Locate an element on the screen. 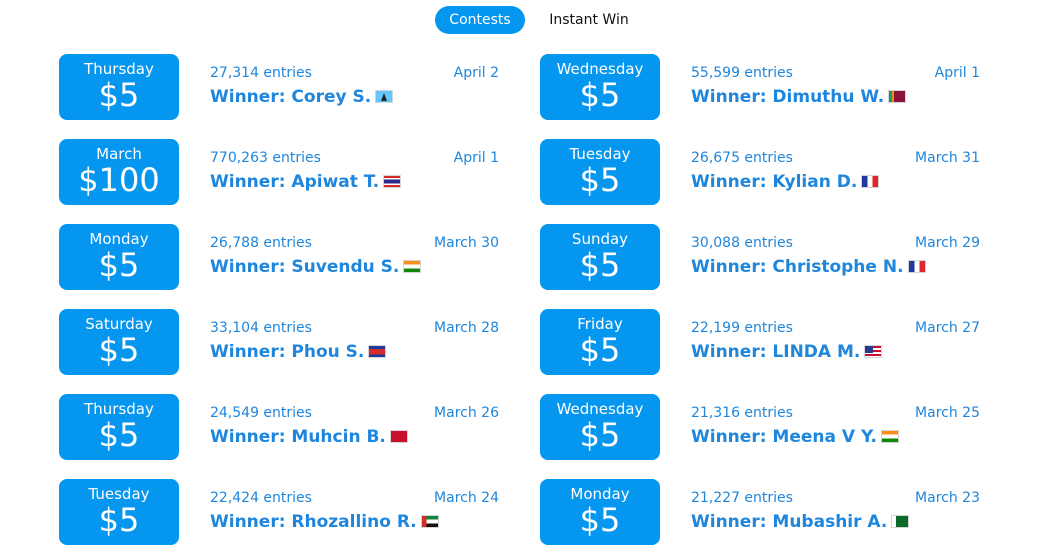 The width and height of the screenshot is (1045, 545). contest-date: April 2 is located at coordinates (476, 73).